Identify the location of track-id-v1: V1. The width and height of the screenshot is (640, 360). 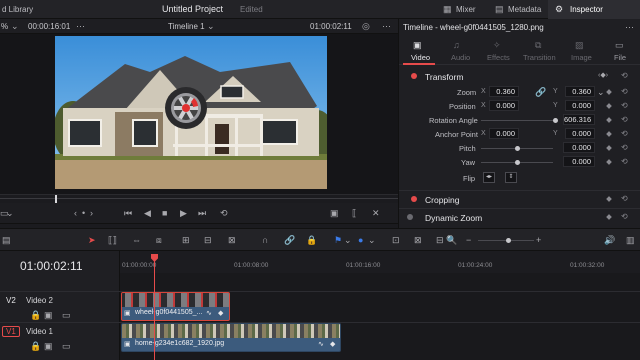
(11, 331).